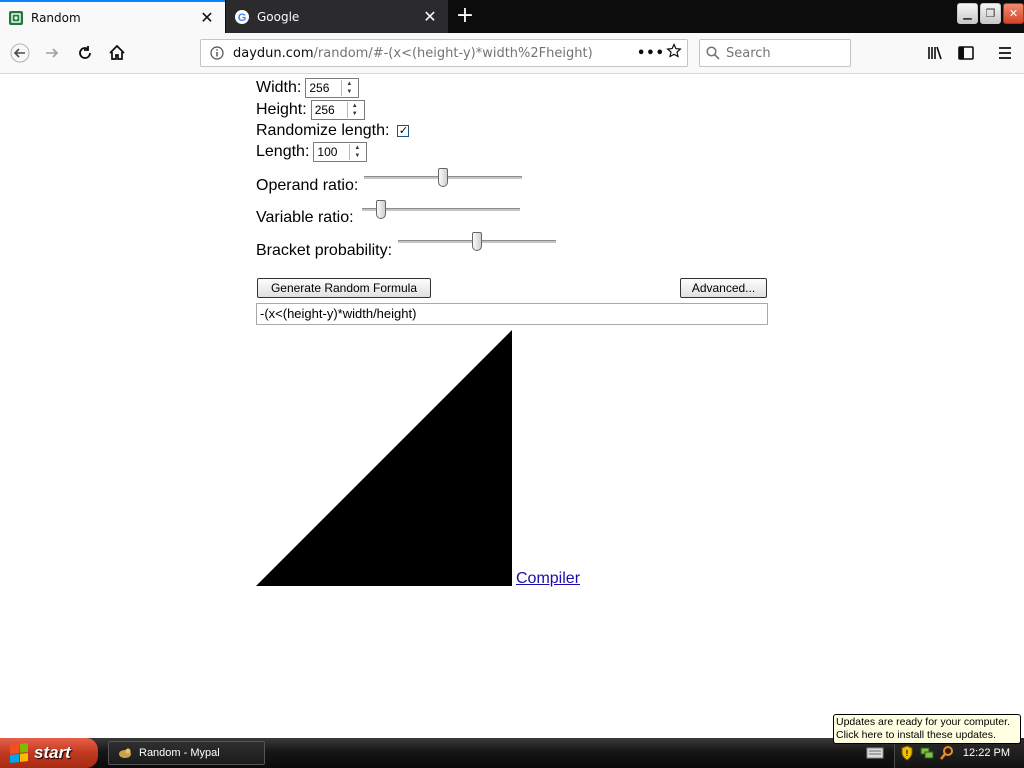 The width and height of the screenshot is (1024, 768). Describe the element at coordinates (441, 210) in the screenshot. I see `variable-ratio-slider` at that location.